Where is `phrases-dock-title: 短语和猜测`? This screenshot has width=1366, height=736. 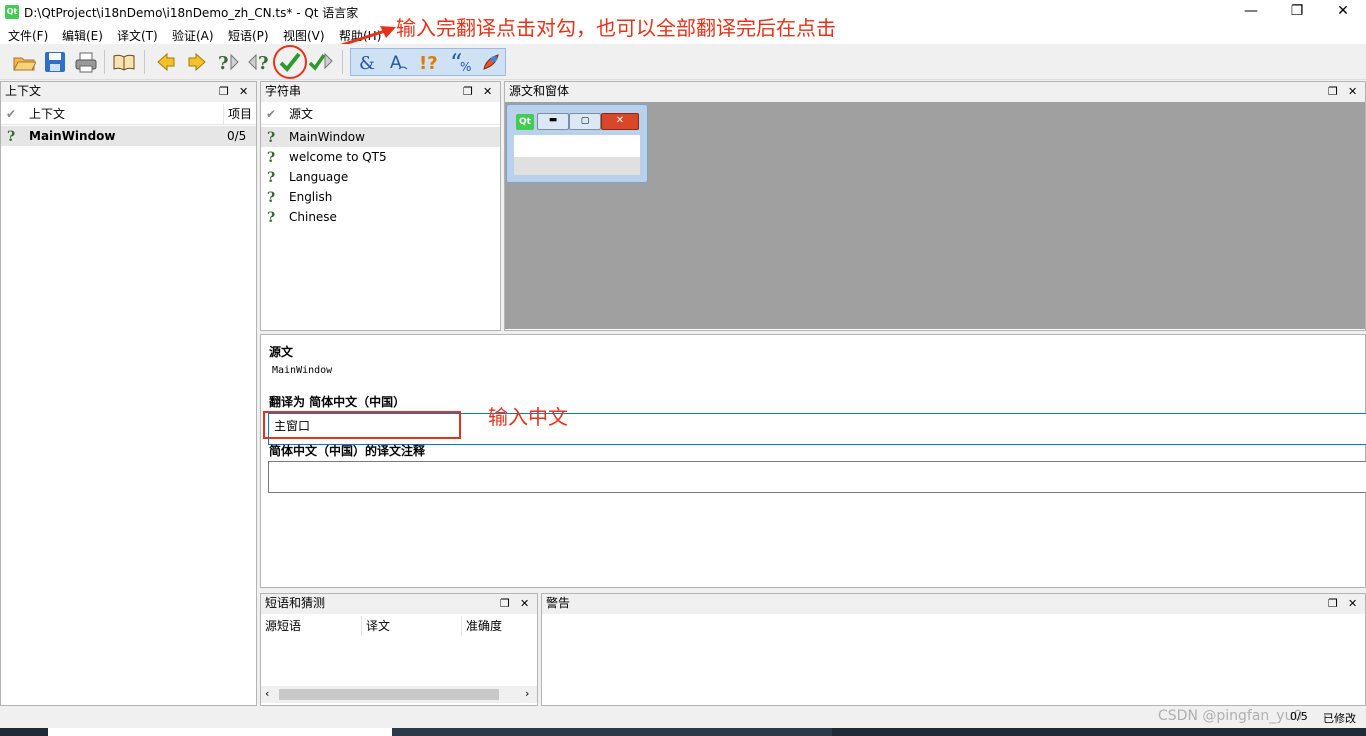 phrases-dock-title: 短语和猜测 is located at coordinates (295, 603).